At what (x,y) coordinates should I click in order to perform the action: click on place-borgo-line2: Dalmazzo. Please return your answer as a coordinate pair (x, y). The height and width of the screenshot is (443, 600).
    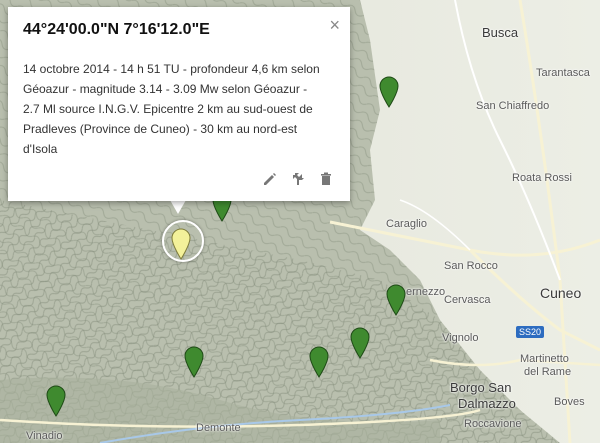
    Looking at the image, I should click on (487, 403).